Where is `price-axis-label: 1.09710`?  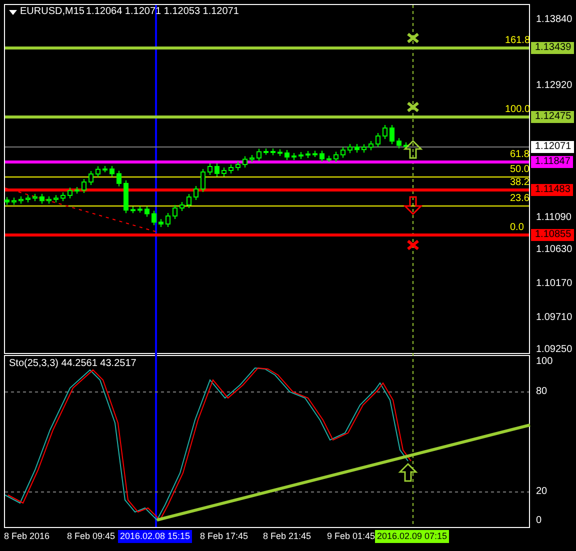
price-axis-label: 1.09710 is located at coordinates (554, 318).